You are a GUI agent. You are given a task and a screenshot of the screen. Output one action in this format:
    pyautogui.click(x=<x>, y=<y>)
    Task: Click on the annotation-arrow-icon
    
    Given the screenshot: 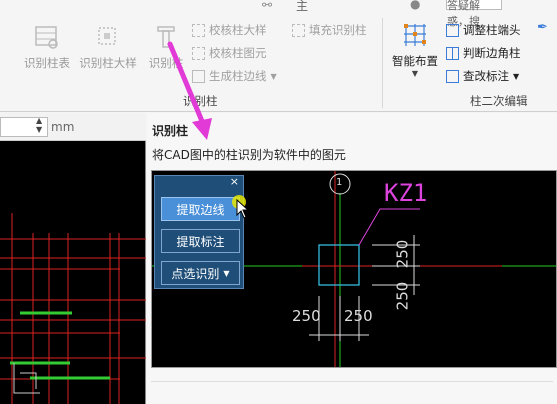 What is the action you would take?
    pyautogui.click(x=189, y=90)
    